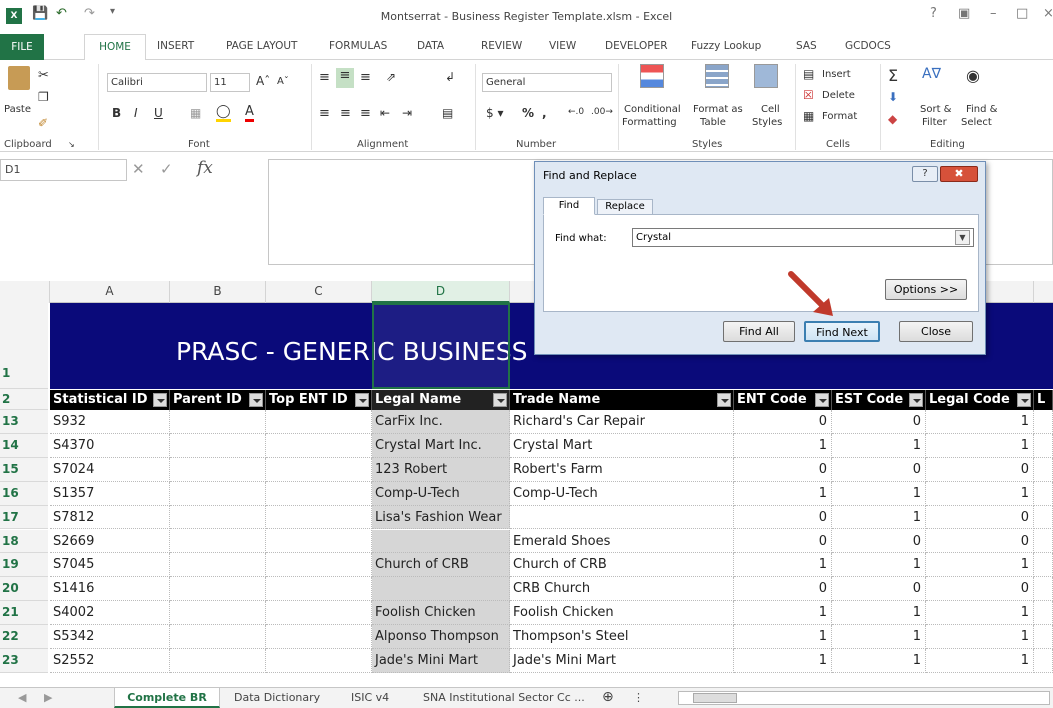 The image size is (1053, 708). I want to click on tab-view: VIEW, so click(562, 46).